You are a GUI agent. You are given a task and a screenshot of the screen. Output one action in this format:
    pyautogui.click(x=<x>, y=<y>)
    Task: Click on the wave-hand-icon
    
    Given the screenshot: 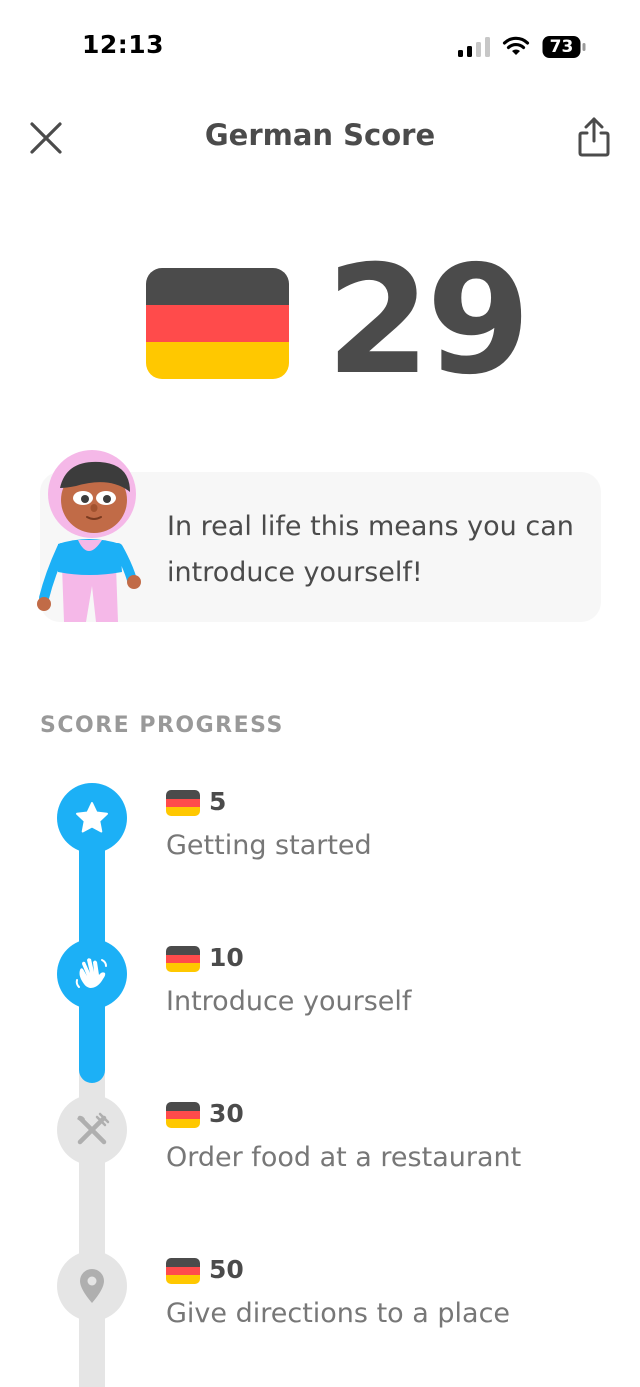 What is the action you would take?
    pyautogui.click(x=91, y=973)
    